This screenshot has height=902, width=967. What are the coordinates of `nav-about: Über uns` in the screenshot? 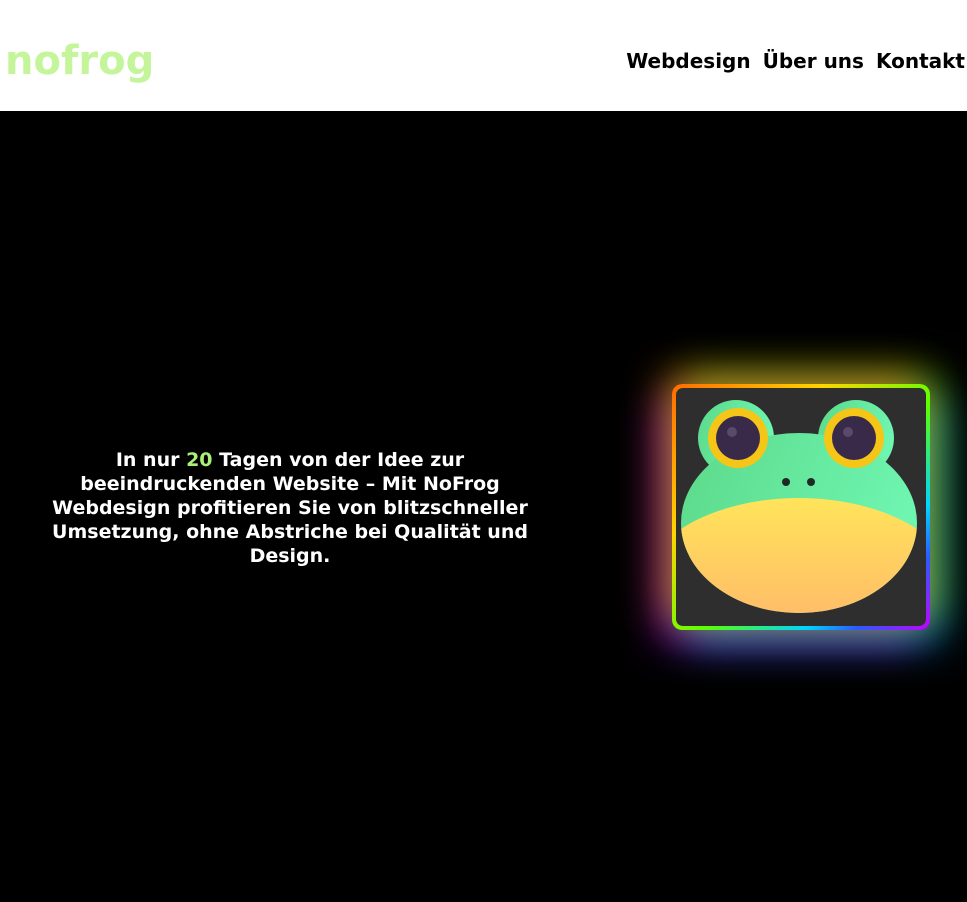 It's located at (813, 61).